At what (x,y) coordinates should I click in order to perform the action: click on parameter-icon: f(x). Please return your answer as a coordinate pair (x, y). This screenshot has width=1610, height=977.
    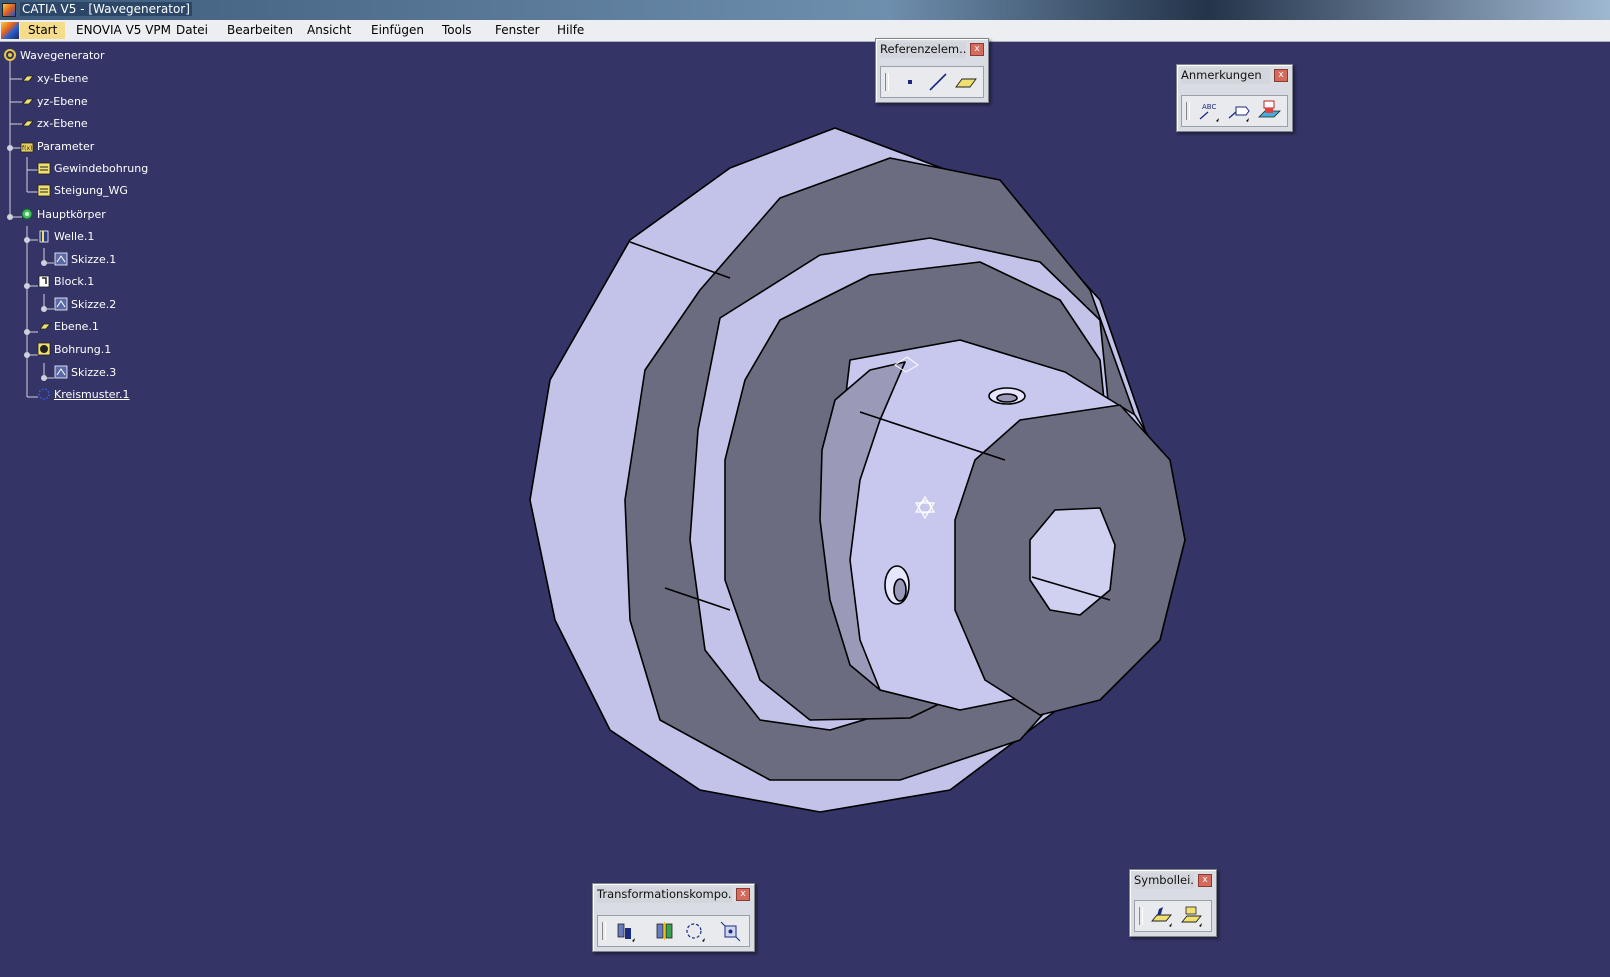
    Looking at the image, I should click on (27, 146).